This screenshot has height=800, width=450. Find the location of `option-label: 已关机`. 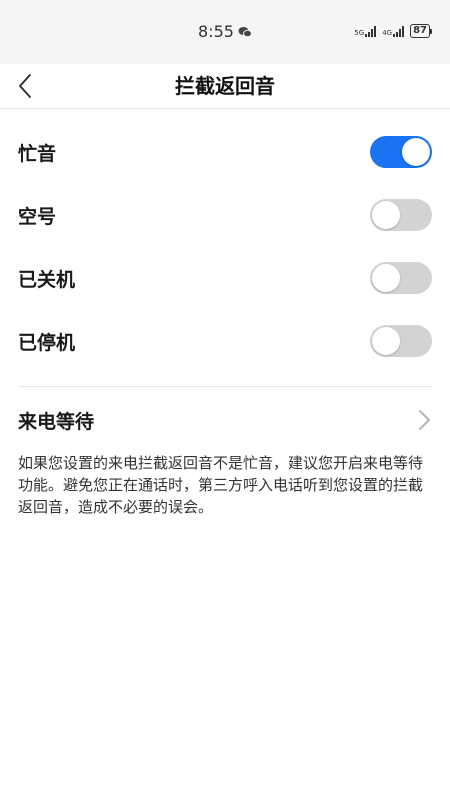

option-label: 已关机 is located at coordinates (47, 279).